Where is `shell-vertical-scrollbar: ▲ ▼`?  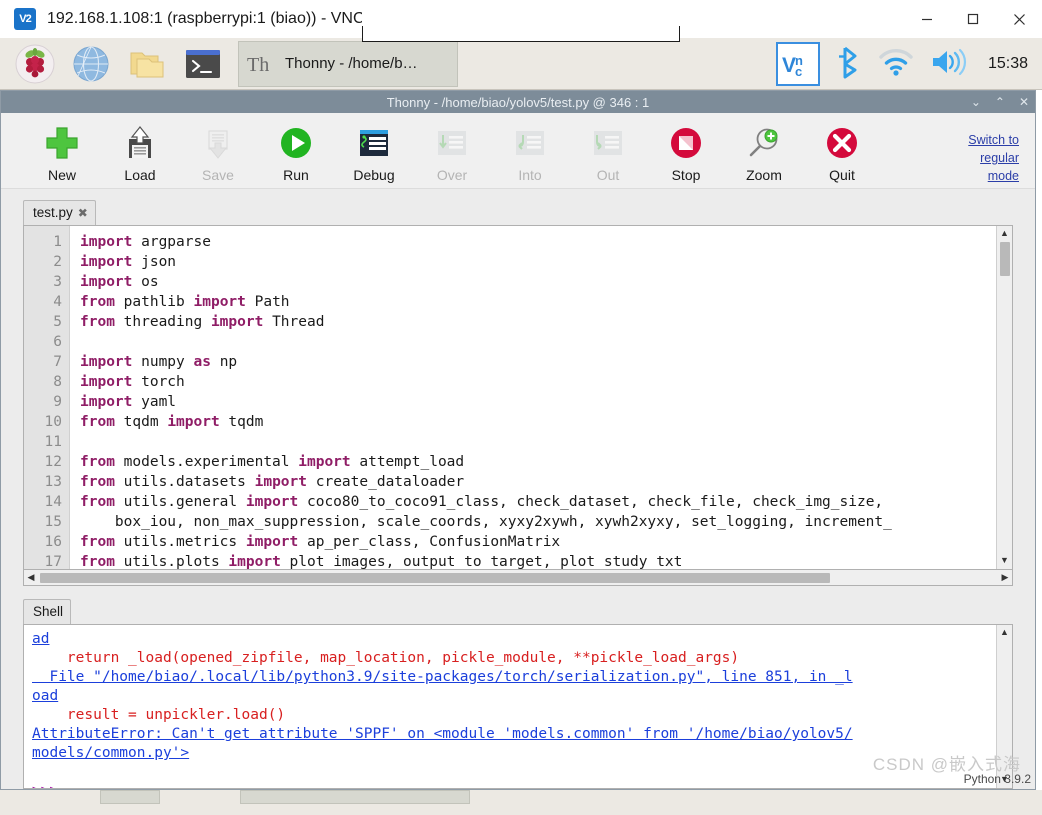
shell-vertical-scrollbar: ▲ ▼ is located at coordinates (1004, 706).